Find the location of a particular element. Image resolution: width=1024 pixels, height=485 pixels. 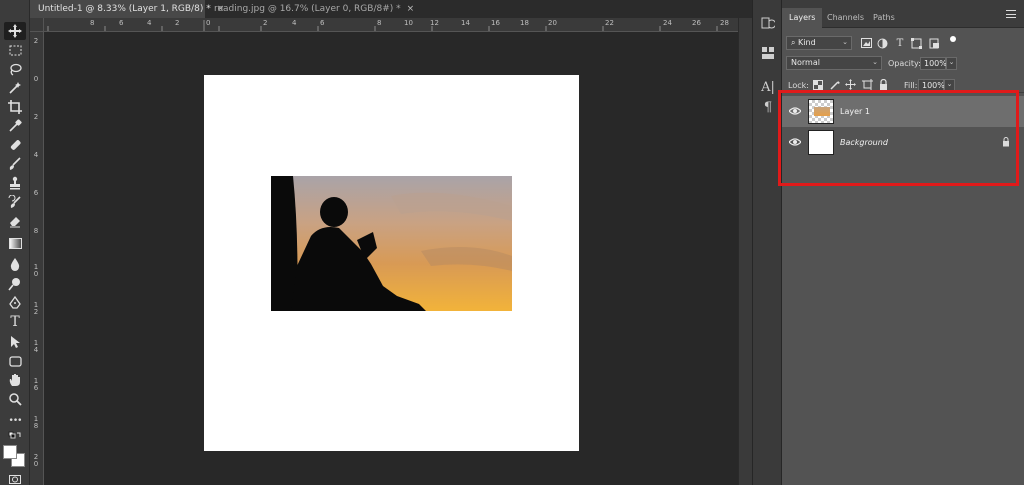

layer-1-photo is located at coordinates (391, 243).